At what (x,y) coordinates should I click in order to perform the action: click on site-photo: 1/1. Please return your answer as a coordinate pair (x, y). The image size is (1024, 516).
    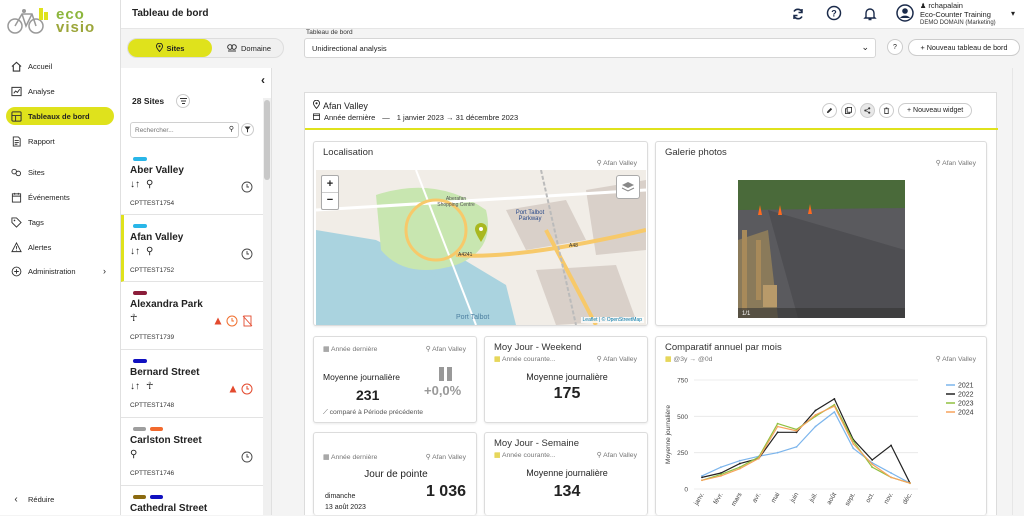
    Looking at the image, I should click on (821, 249).